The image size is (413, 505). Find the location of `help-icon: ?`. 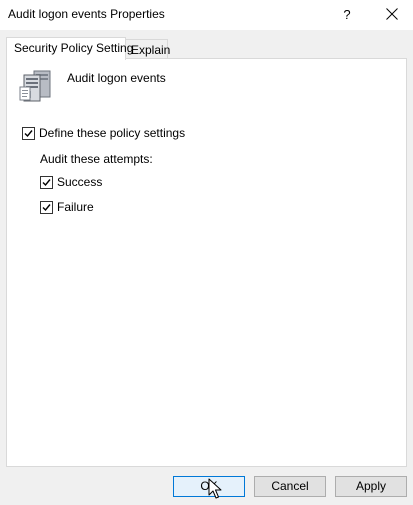

help-icon: ? is located at coordinates (347, 14).